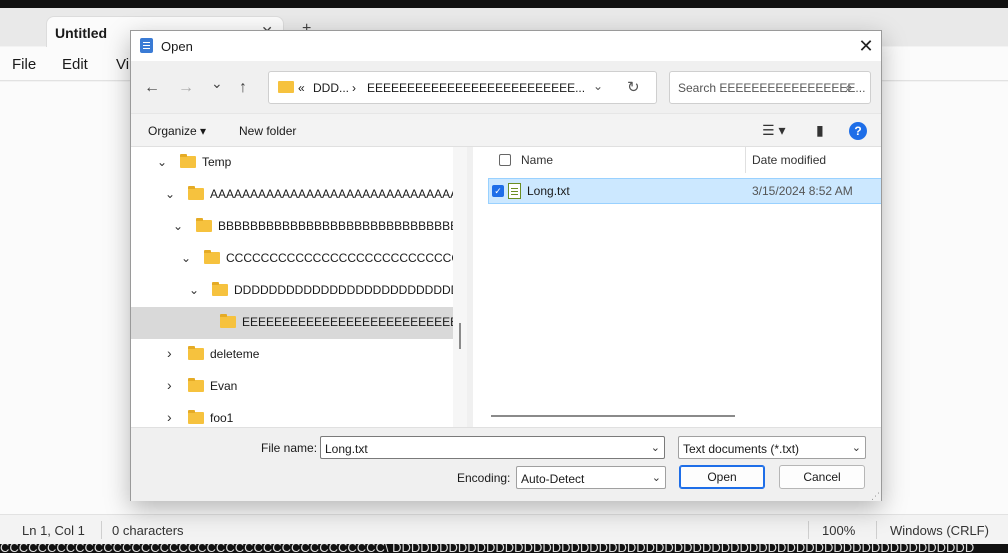  Describe the element at coordinates (292, 387) in the screenshot. I see `tree-item-evan: › Evan` at that location.